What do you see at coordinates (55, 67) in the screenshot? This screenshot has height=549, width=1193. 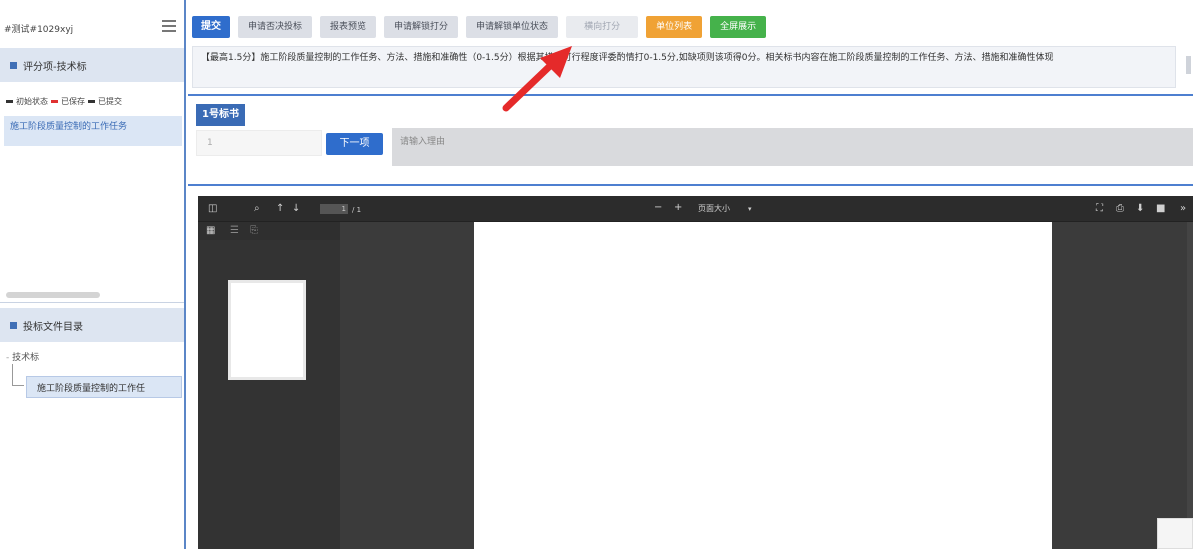 I see `score-section-label: 评分项-技术标` at bounding box center [55, 67].